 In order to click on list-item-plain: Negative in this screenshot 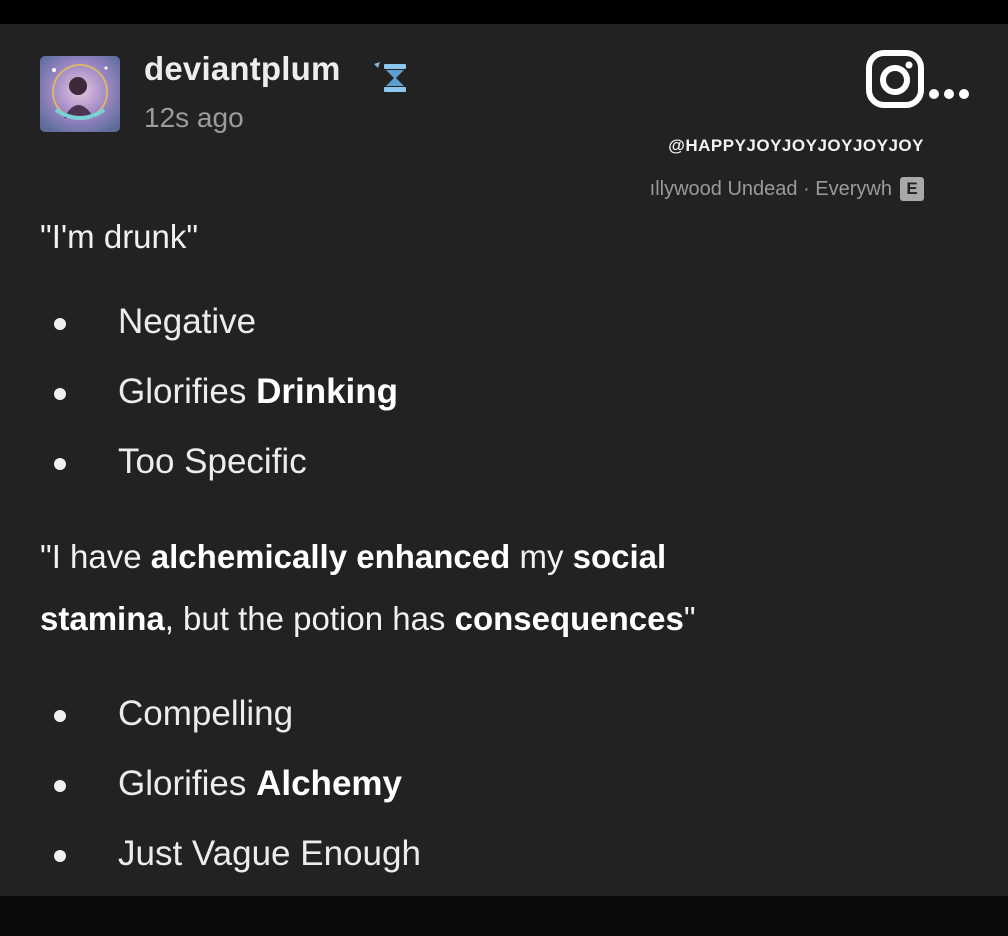, I will do `click(187, 321)`.